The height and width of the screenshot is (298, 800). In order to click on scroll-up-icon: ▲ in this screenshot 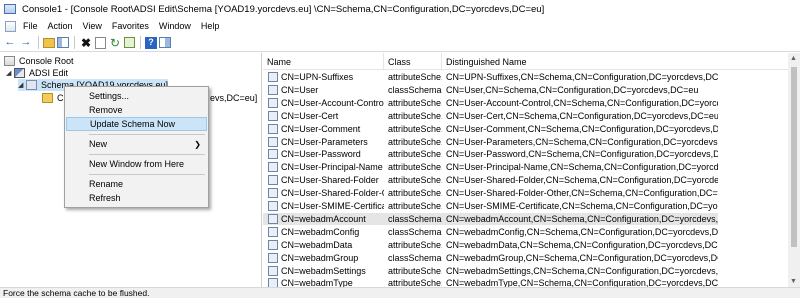, I will do `click(793, 58)`.